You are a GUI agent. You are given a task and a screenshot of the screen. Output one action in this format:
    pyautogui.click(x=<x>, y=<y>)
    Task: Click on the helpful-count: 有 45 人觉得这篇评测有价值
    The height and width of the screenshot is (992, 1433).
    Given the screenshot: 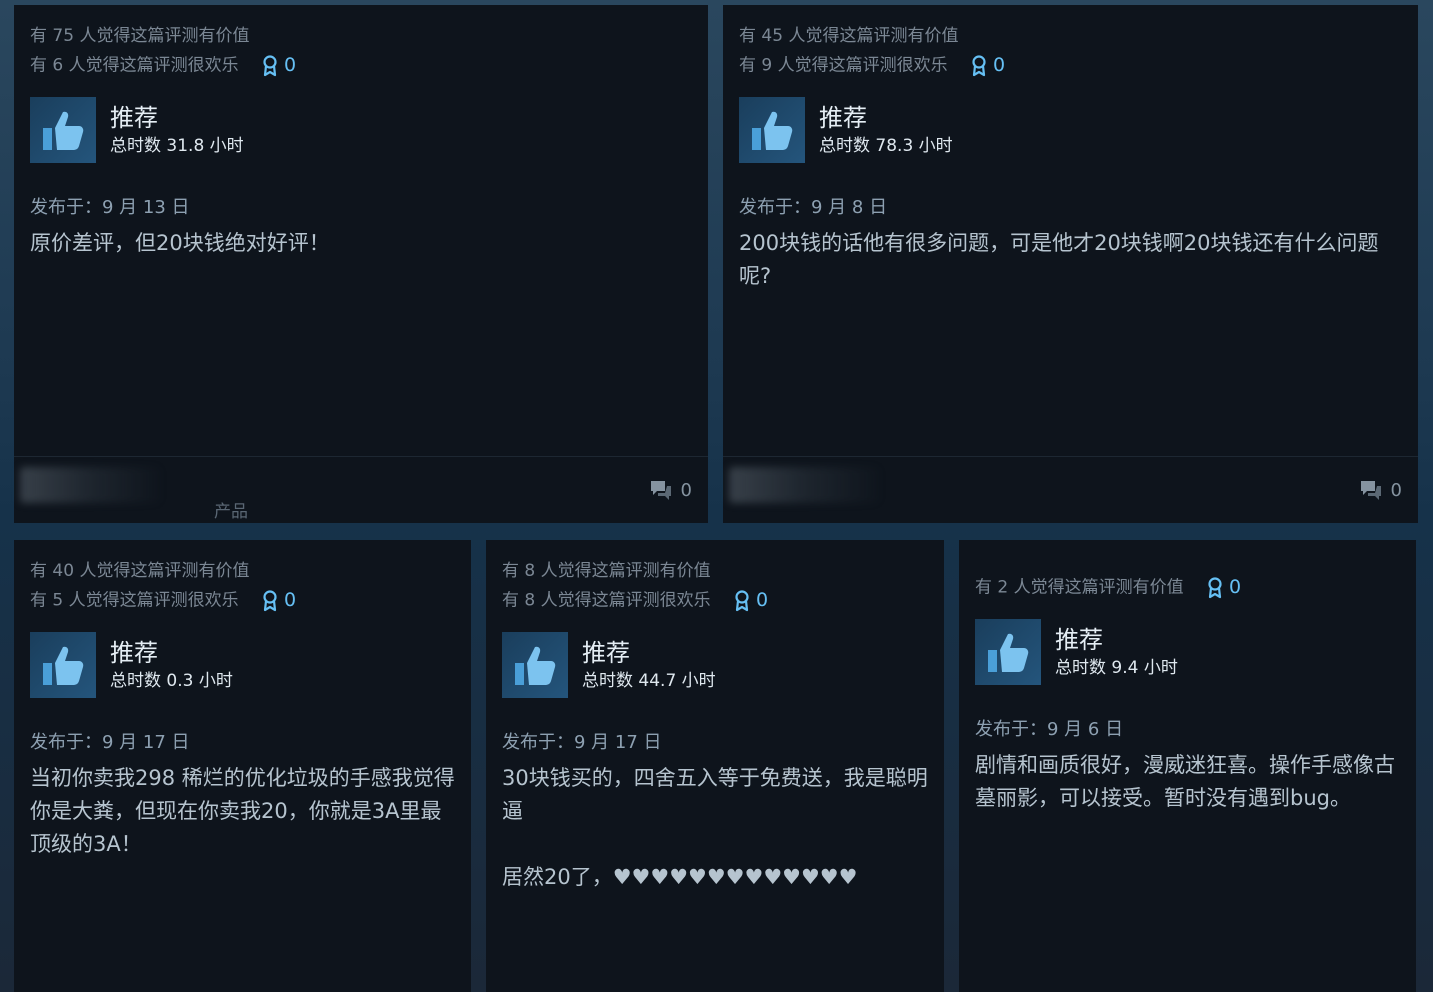 What is the action you would take?
    pyautogui.click(x=849, y=36)
    